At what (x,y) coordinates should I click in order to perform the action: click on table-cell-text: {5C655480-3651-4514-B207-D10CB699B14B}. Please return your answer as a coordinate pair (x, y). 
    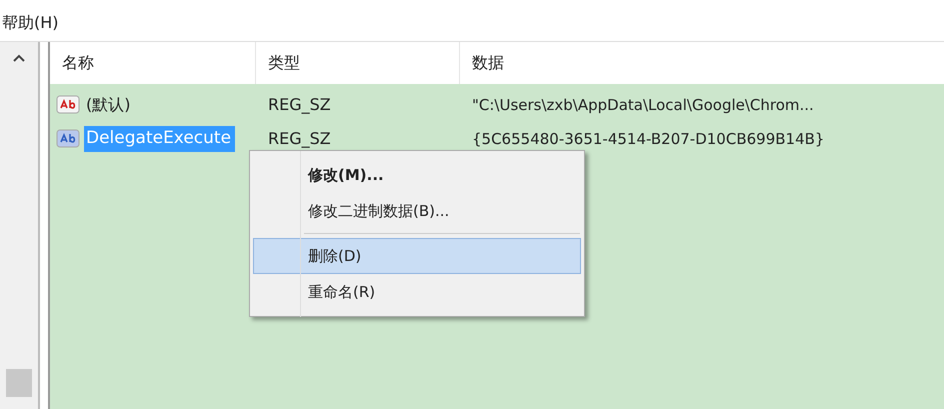
    Looking at the image, I should click on (647, 139).